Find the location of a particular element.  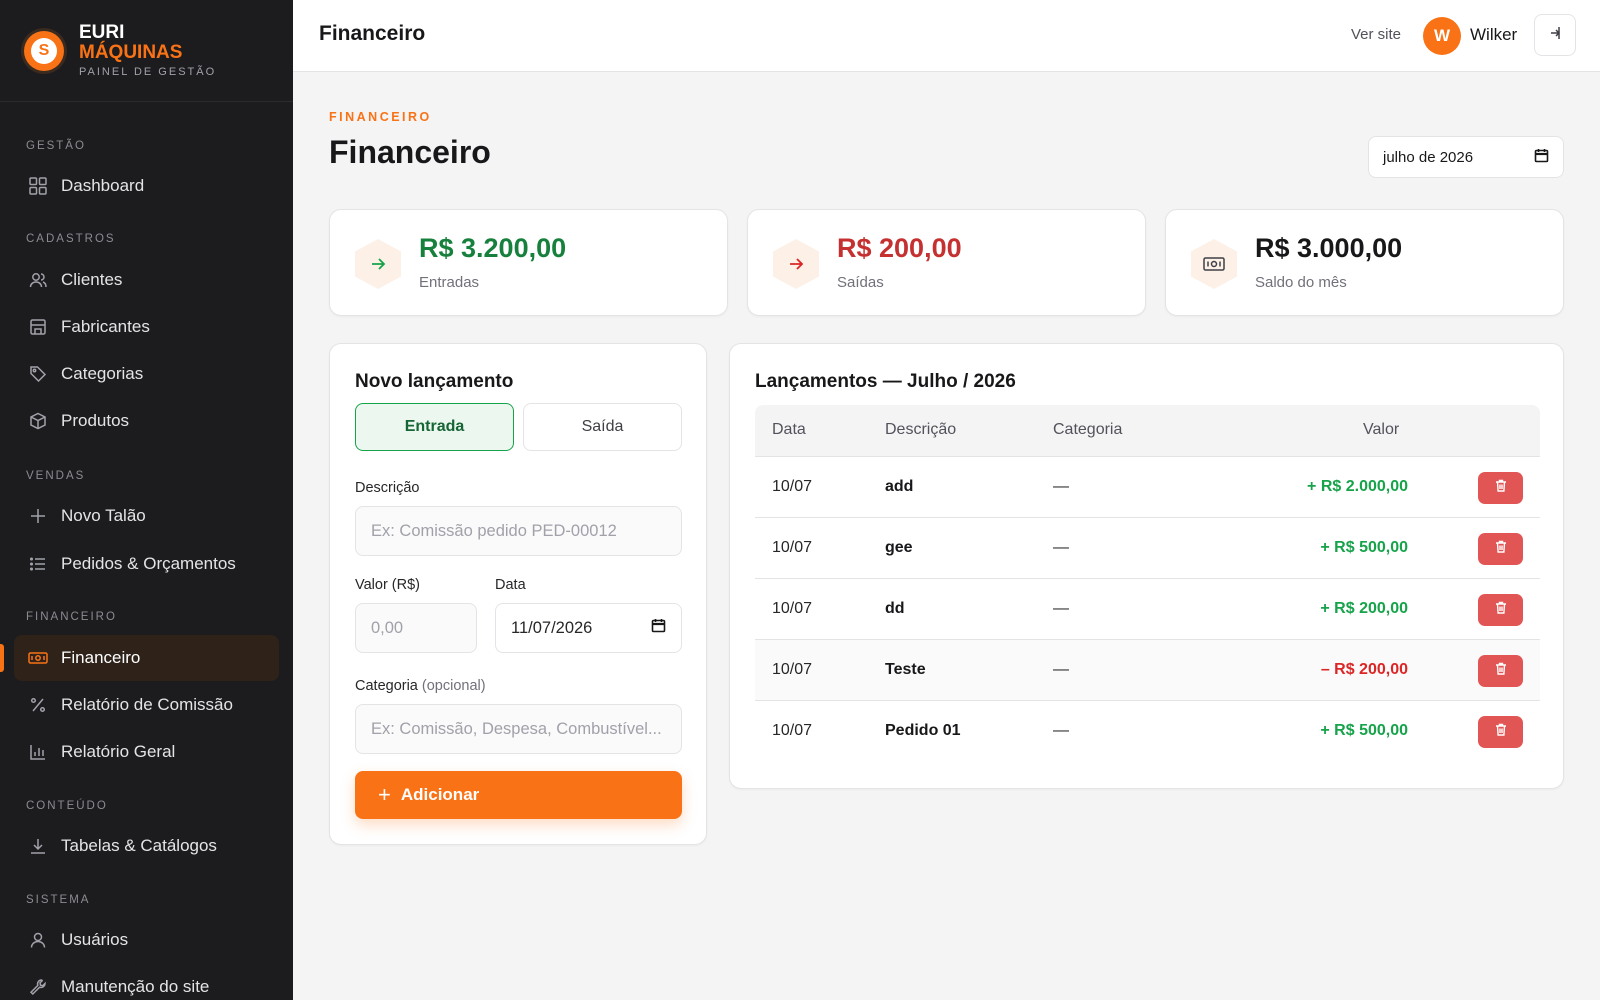

sidebar-item-fabricantes: Fabricantes is located at coordinates (146, 327).